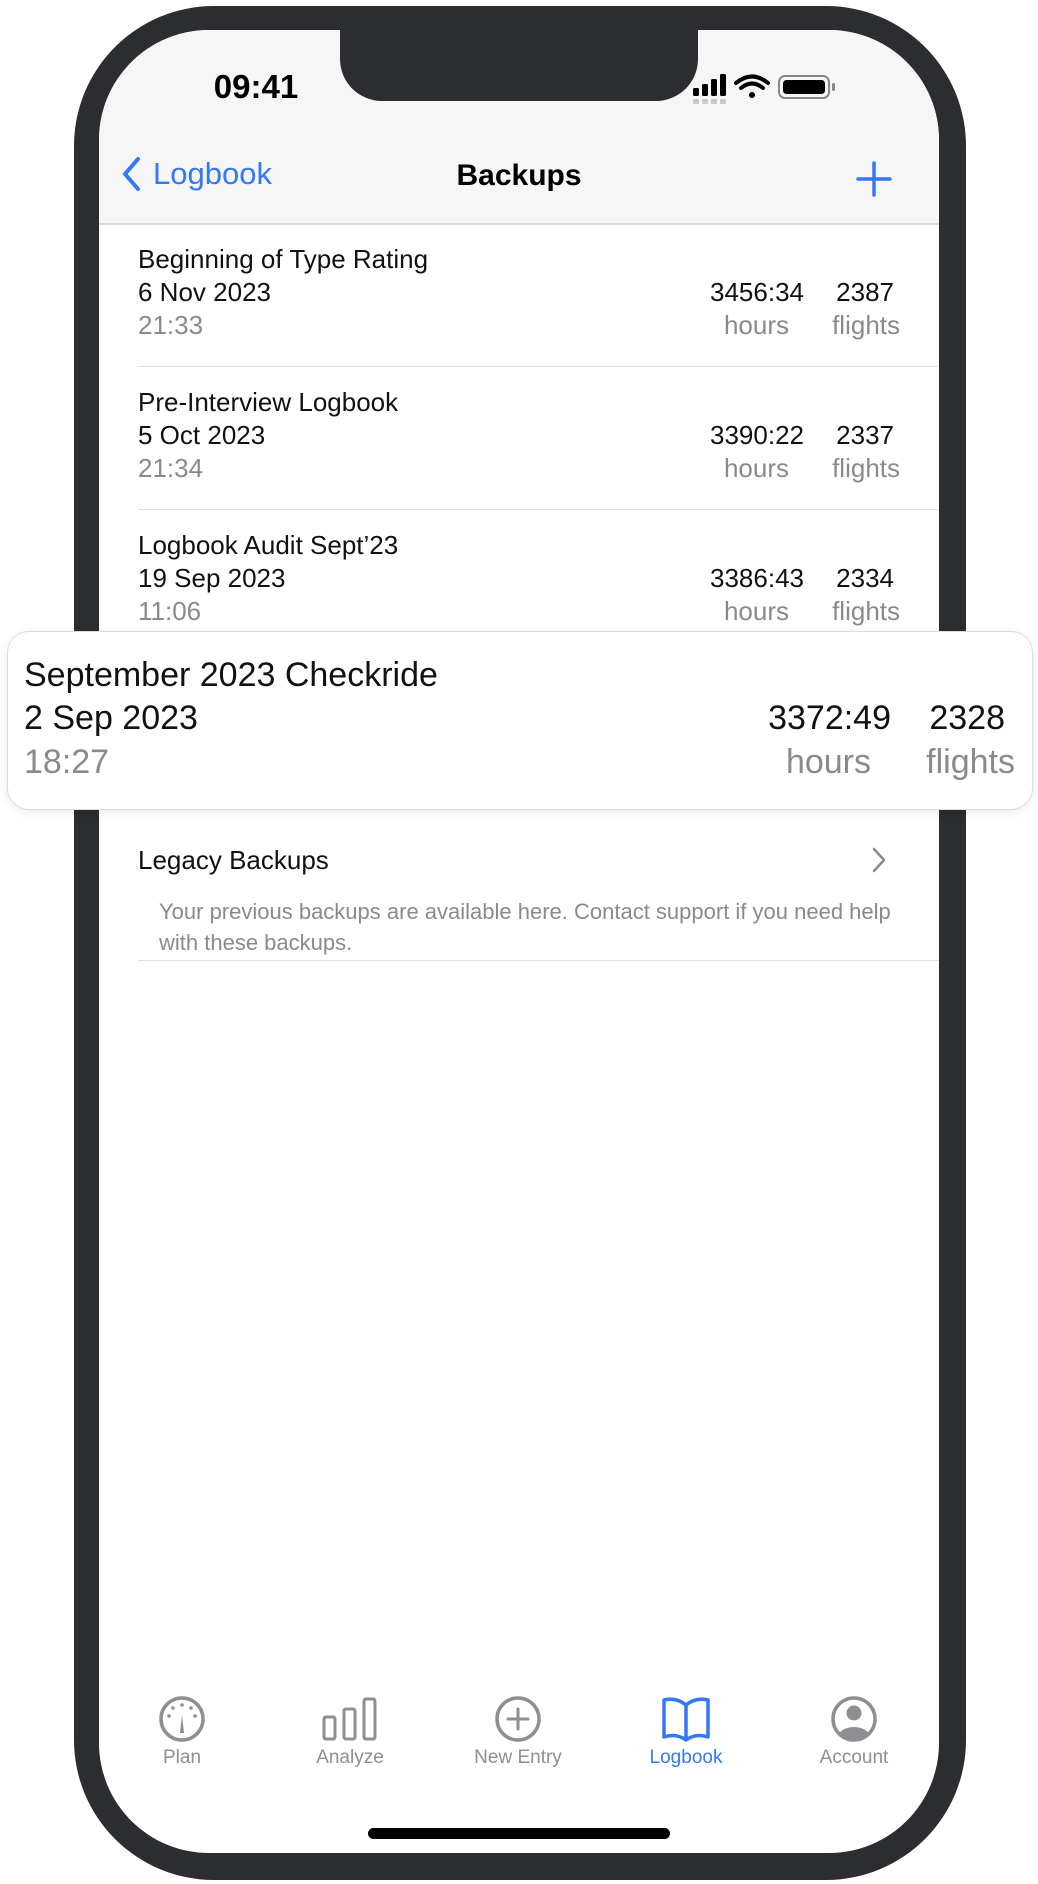 The height and width of the screenshot is (1884, 1038). Describe the element at coordinates (757, 435) in the screenshot. I see `hours-value: 3390:22` at that location.